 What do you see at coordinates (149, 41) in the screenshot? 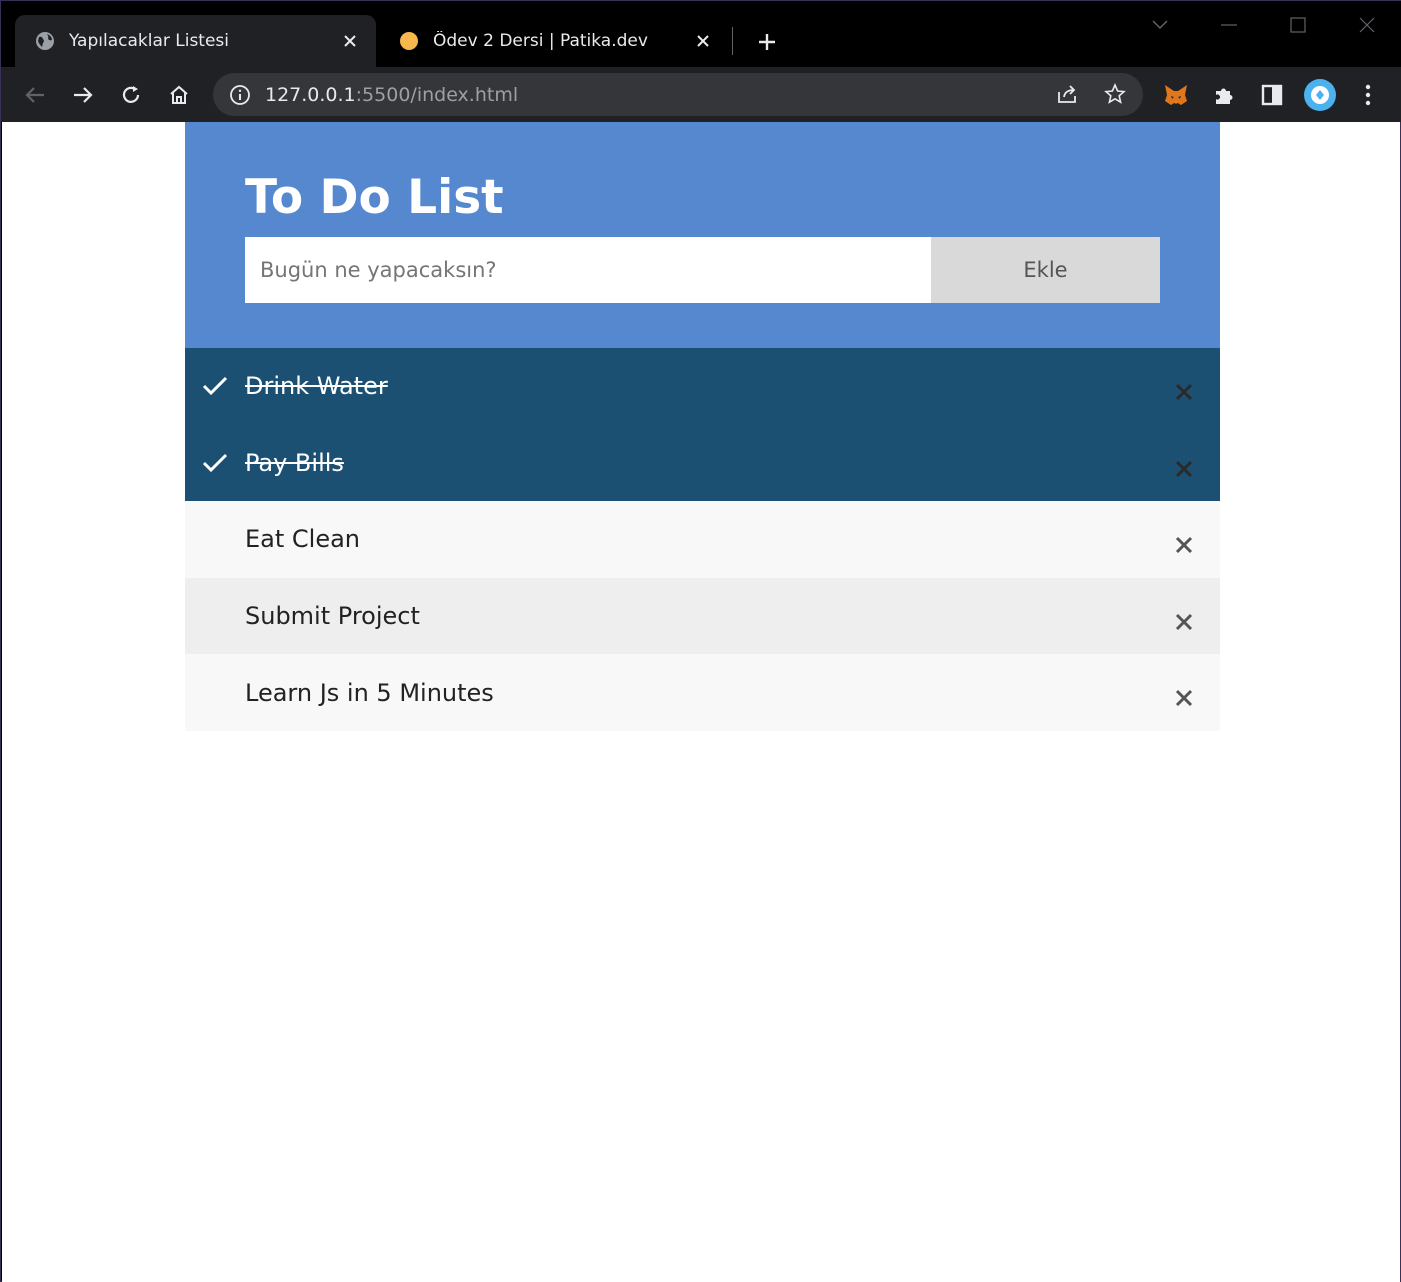
I see `tab-title: Yapılacaklar Listesi` at bounding box center [149, 41].